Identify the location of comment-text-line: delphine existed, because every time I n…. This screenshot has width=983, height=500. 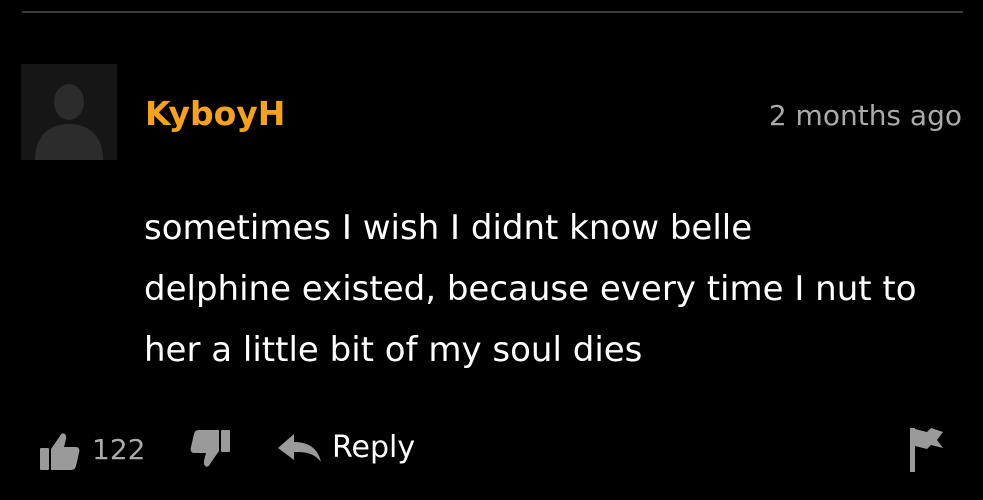
(530, 289).